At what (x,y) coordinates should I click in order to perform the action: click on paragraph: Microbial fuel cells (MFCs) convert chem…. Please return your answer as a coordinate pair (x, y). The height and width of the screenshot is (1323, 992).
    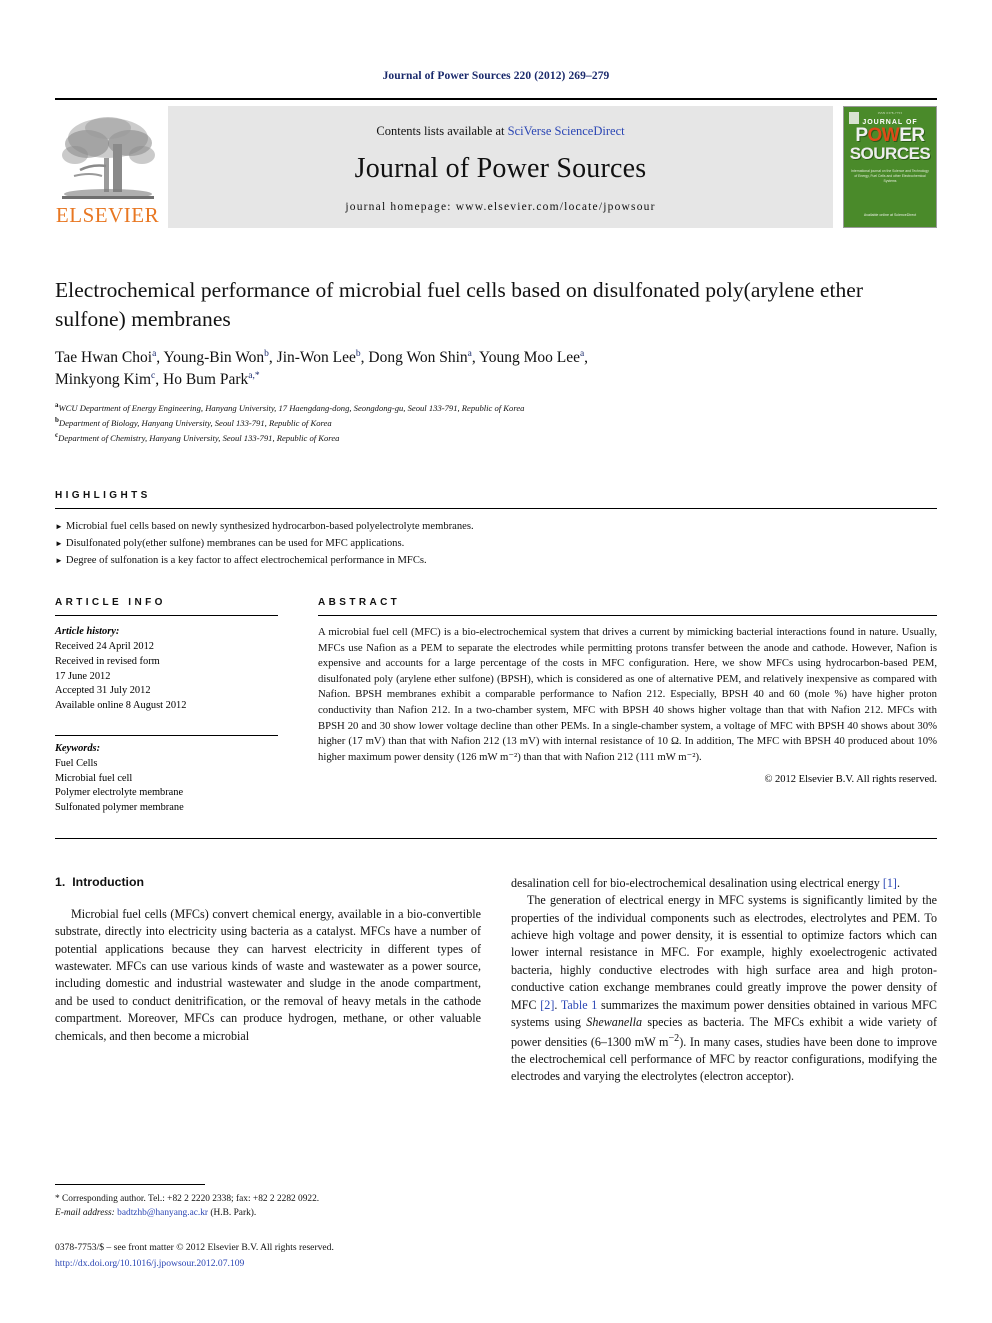
    Looking at the image, I should click on (268, 974).